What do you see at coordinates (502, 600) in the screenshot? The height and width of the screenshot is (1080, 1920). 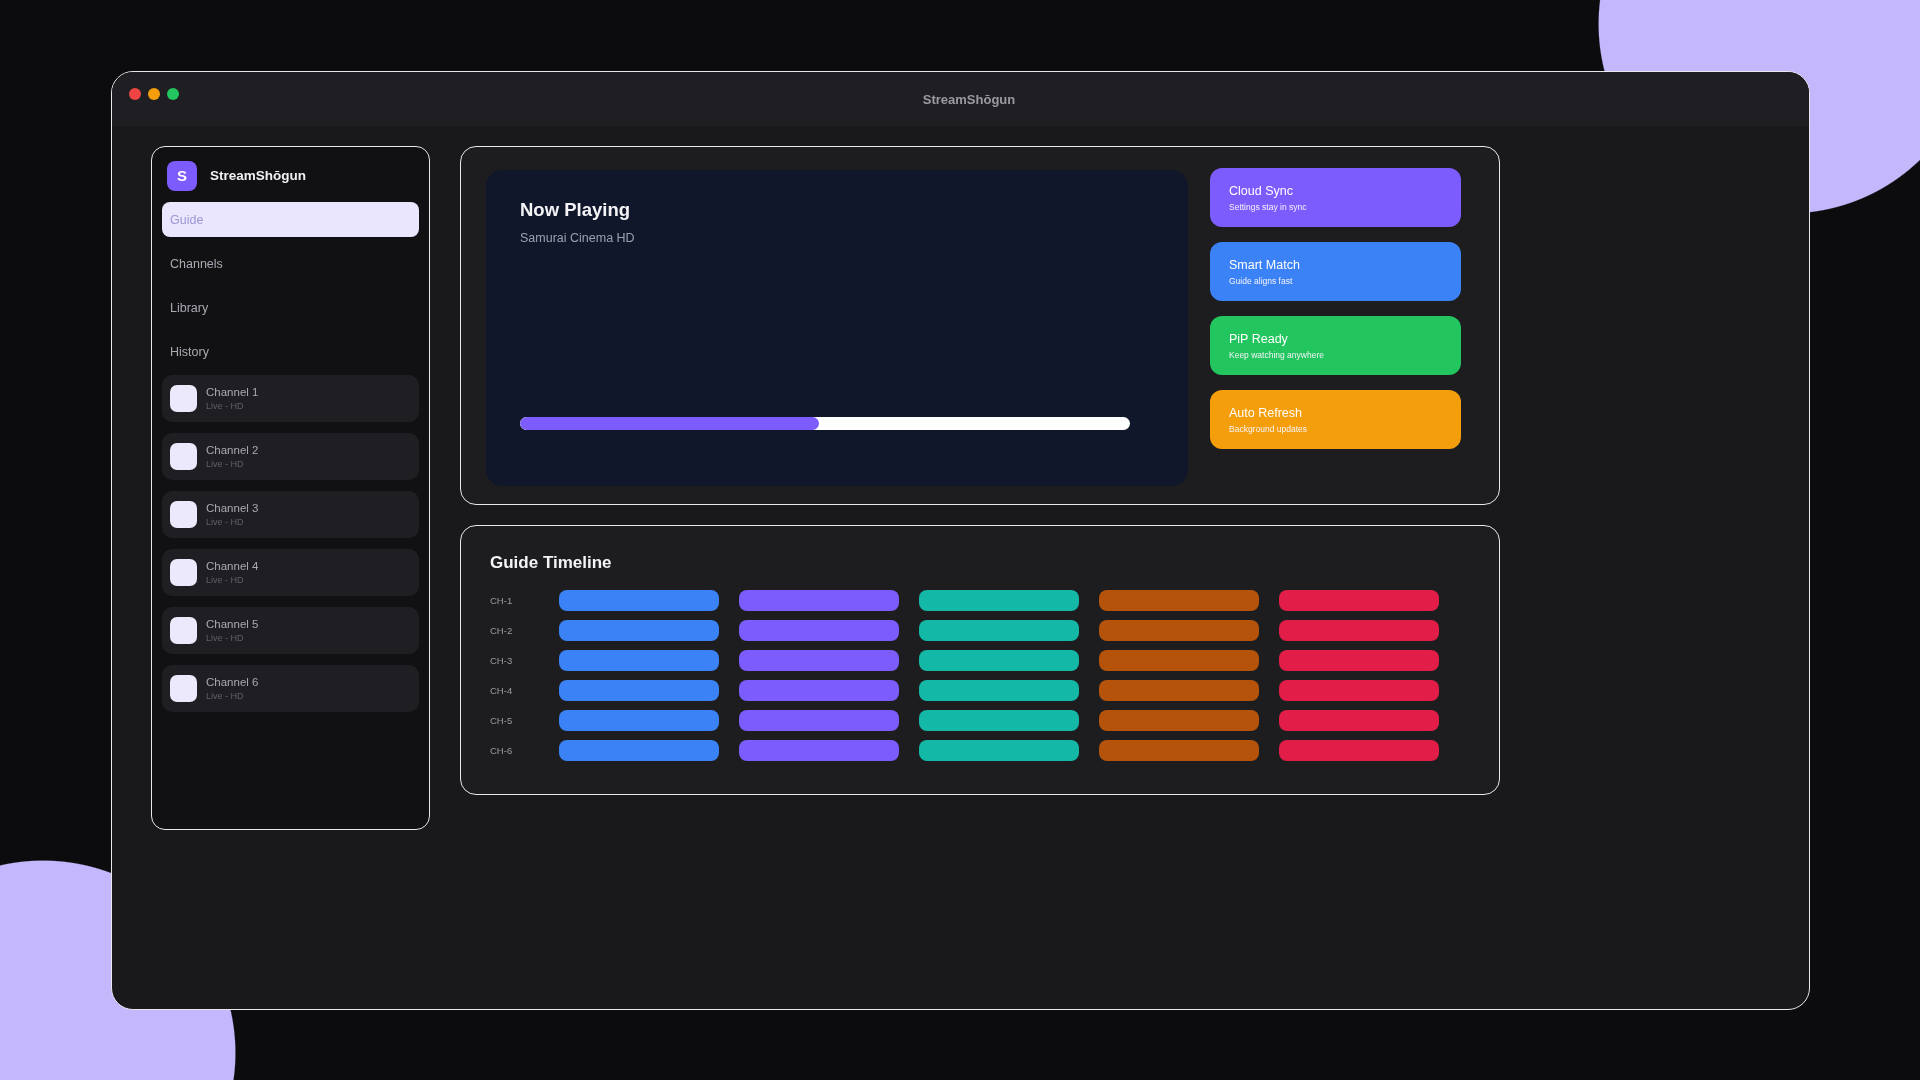 I see `channel-label: CH-1` at bounding box center [502, 600].